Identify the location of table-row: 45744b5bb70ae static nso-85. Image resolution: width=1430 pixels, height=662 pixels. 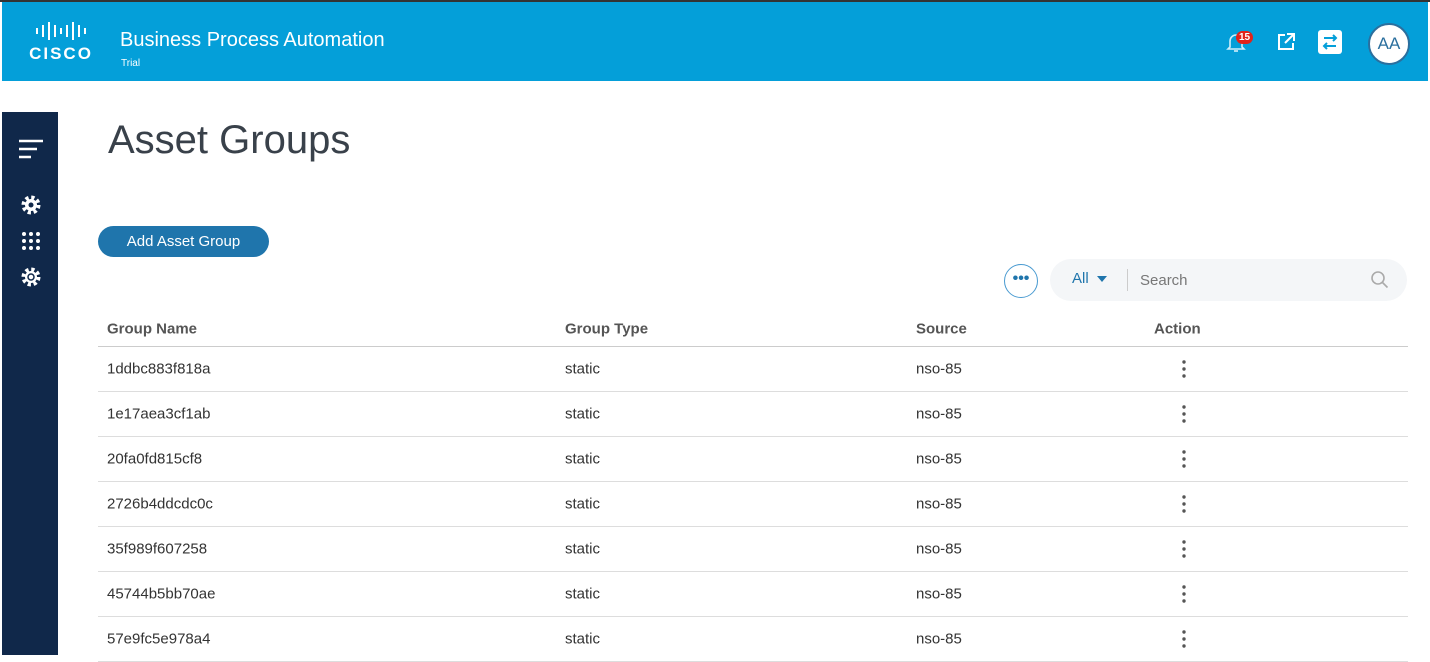
(753, 594).